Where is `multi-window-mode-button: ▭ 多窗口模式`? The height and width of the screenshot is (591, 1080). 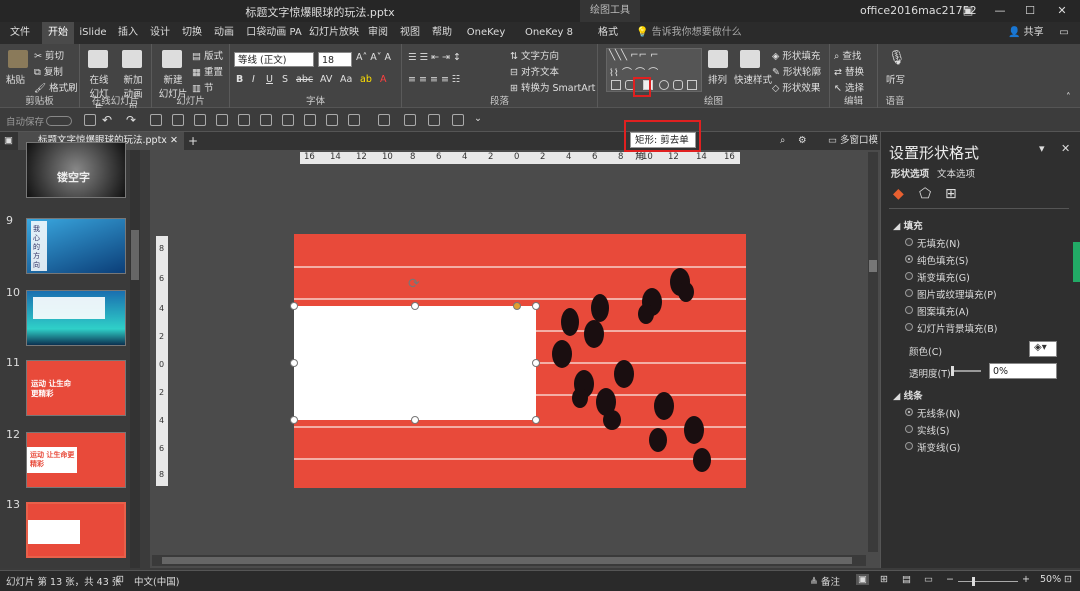 multi-window-mode-button: ▭ 多窗口模式 is located at coordinates (854, 148).